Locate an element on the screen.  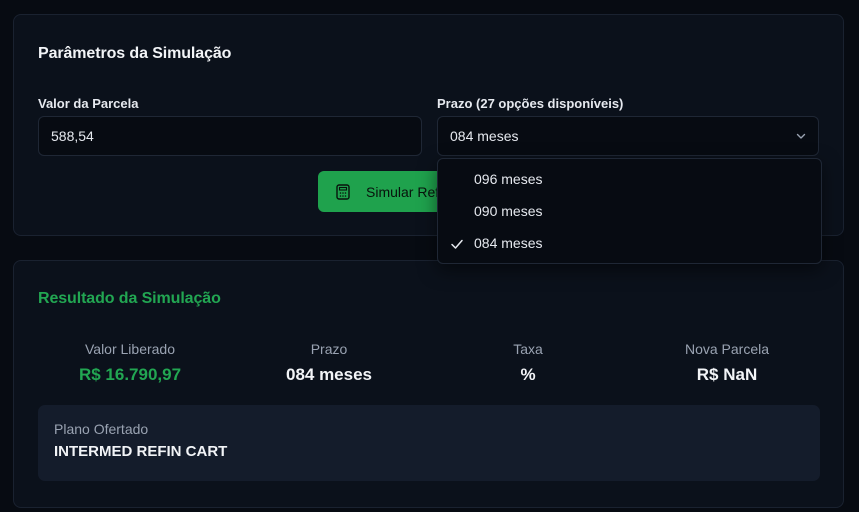
stat-value: % is located at coordinates (528, 374).